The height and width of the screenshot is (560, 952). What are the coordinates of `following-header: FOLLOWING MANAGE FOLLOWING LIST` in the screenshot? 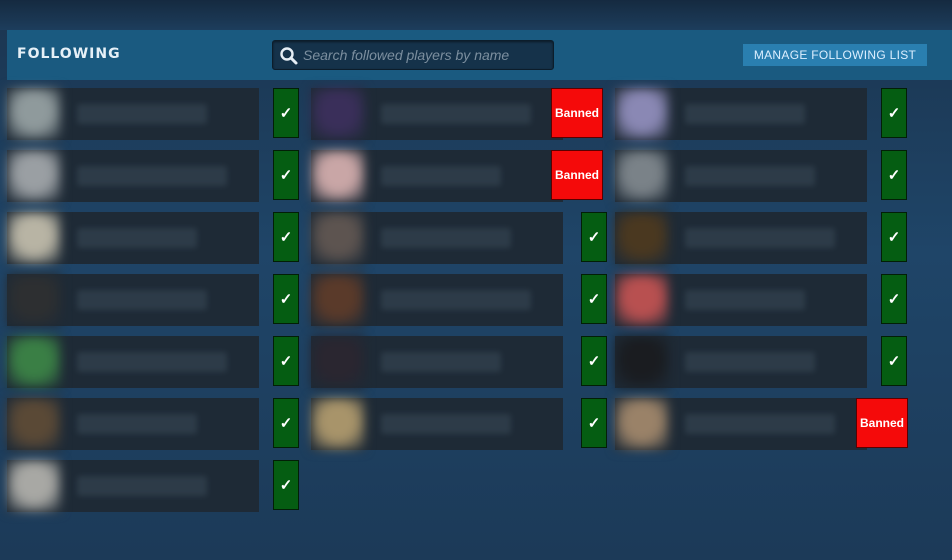 It's located at (479, 55).